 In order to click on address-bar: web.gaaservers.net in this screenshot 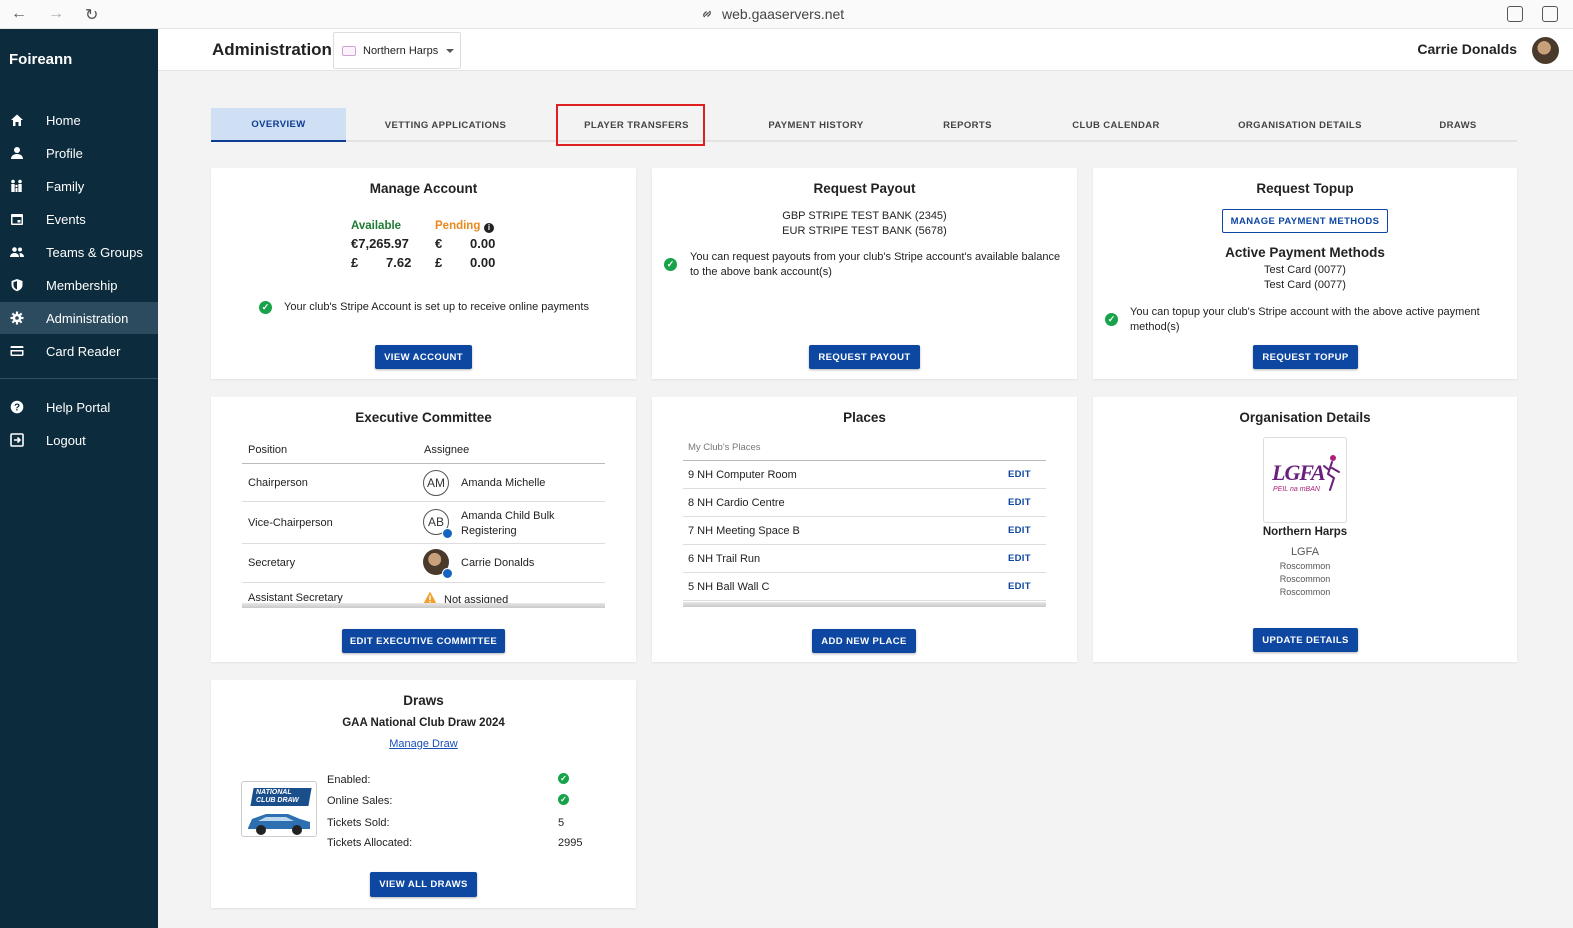, I will do `click(772, 14)`.